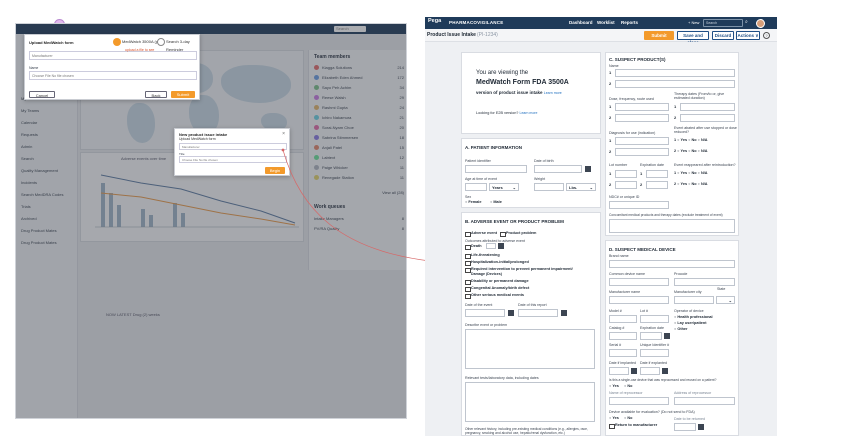  Describe the element at coordinates (496, 202) in the screenshot. I see `sex-male-radio: ○ Male` at that location.